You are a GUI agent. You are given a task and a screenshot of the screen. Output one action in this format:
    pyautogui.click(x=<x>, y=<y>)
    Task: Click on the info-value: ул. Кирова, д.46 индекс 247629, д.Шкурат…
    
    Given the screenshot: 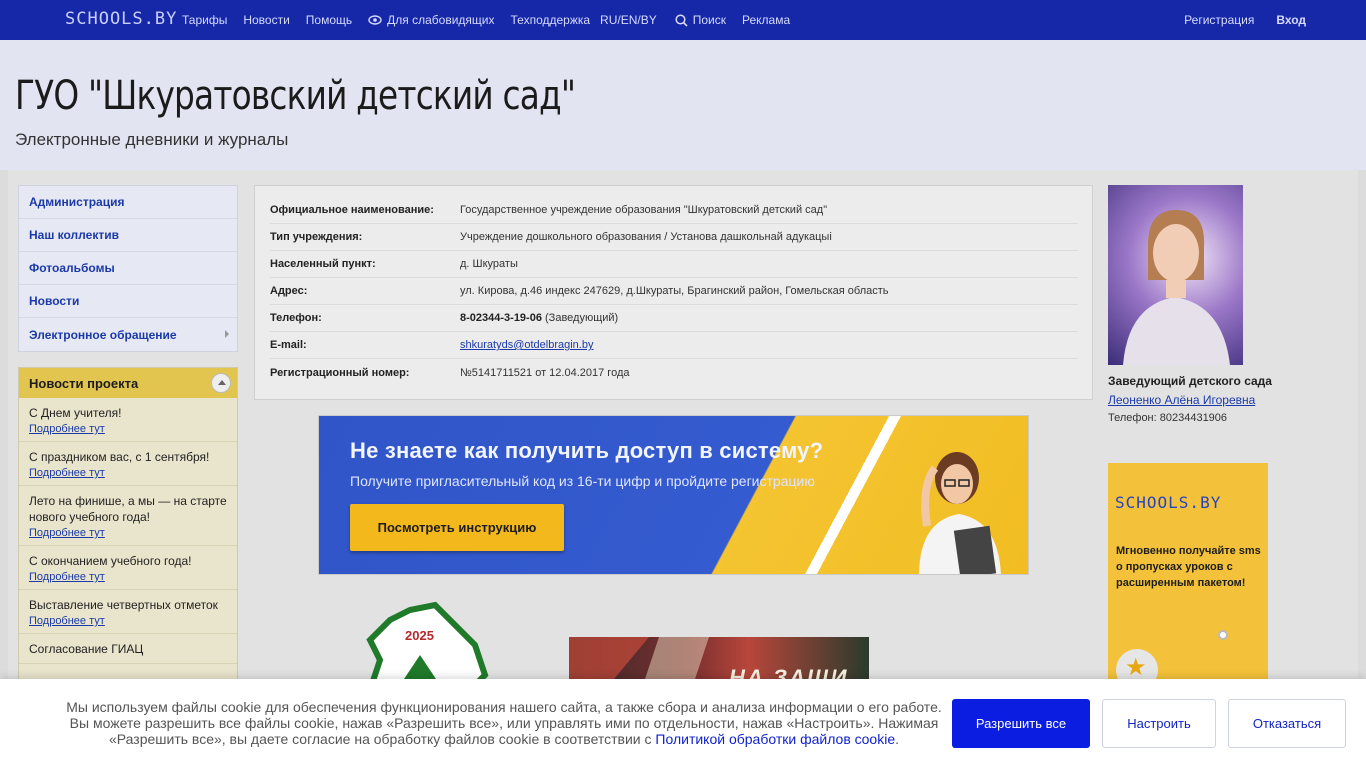 What is the action you would take?
    pyautogui.click(x=674, y=291)
    